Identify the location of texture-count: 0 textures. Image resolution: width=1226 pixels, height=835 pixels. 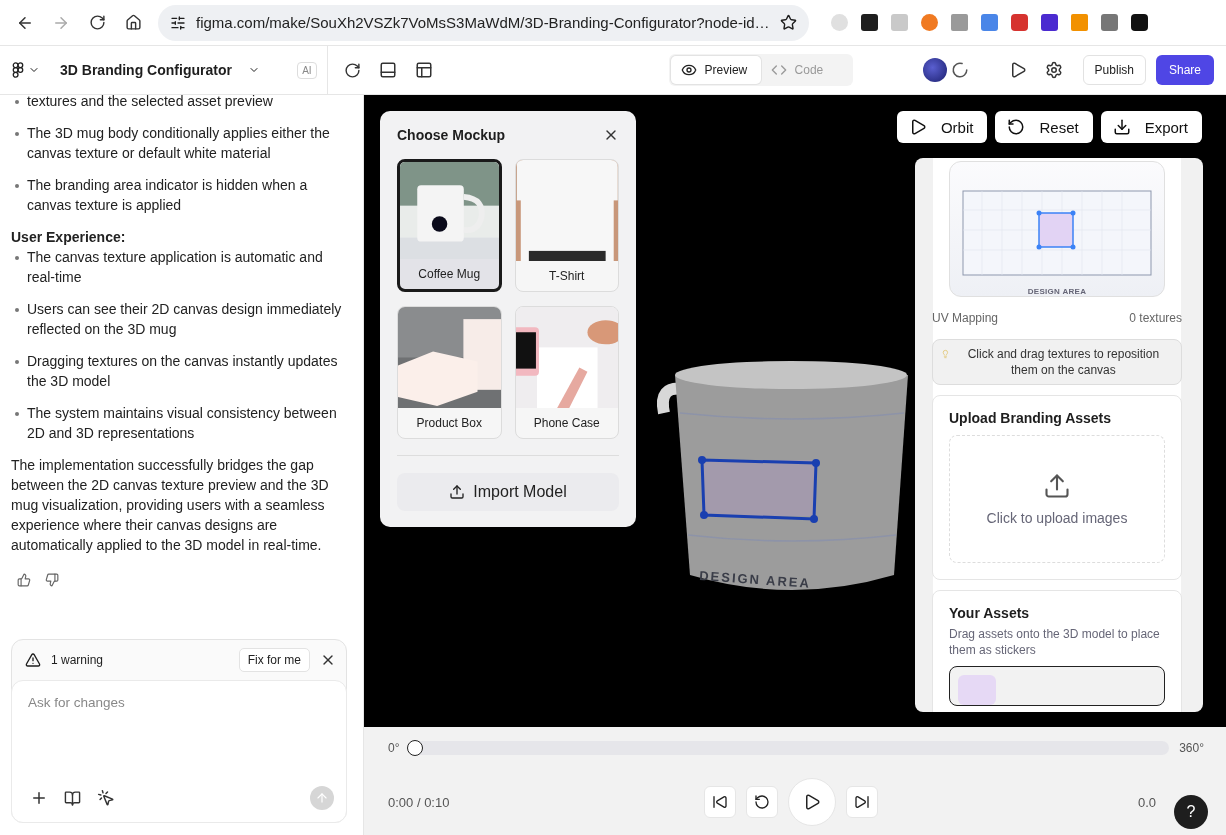
(1155, 318).